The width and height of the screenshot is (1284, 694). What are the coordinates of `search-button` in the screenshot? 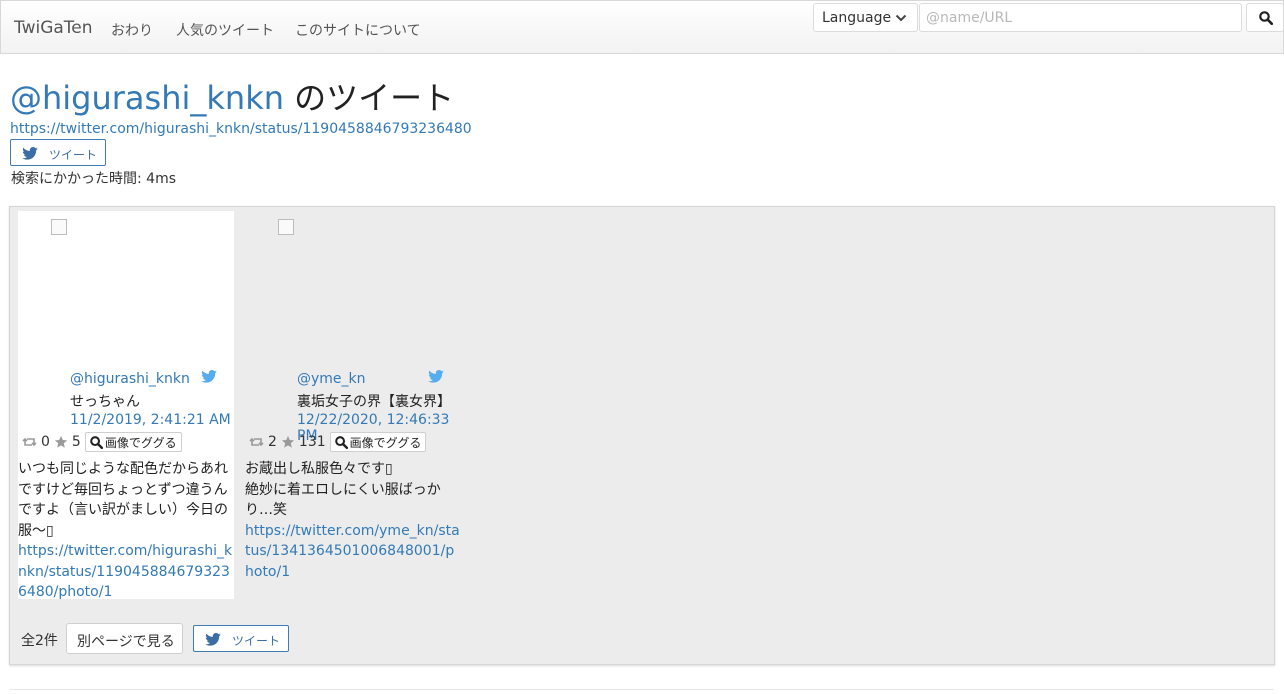 It's located at (1265, 17).